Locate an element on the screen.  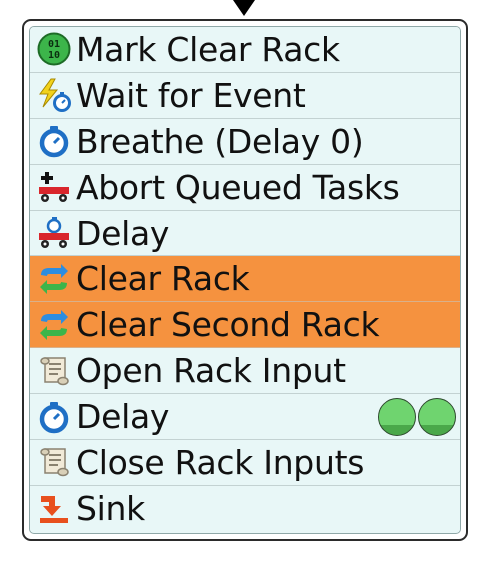
status-indicators is located at coordinates (417, 416).